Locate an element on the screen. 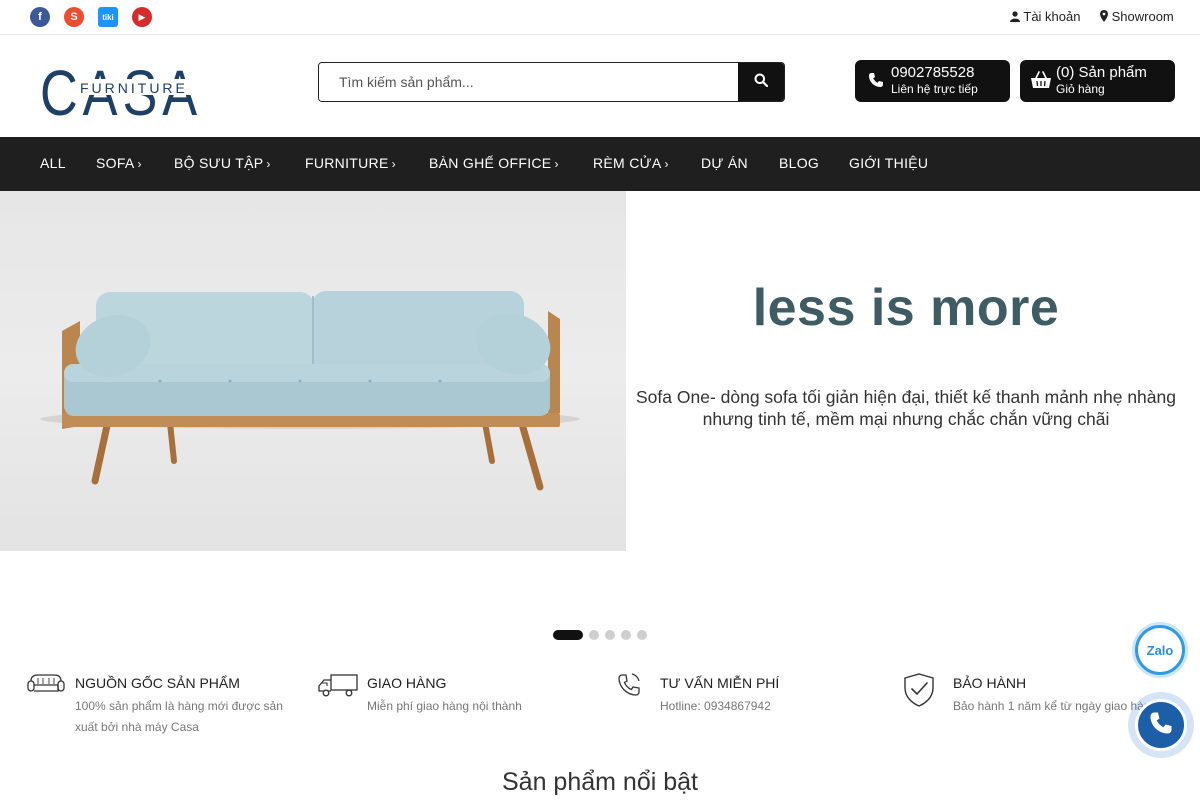 Image resolution: width=1200 pixels, height=800 pixels. zalo-chat-button: Zalo is located at coordinates (1160, 650).